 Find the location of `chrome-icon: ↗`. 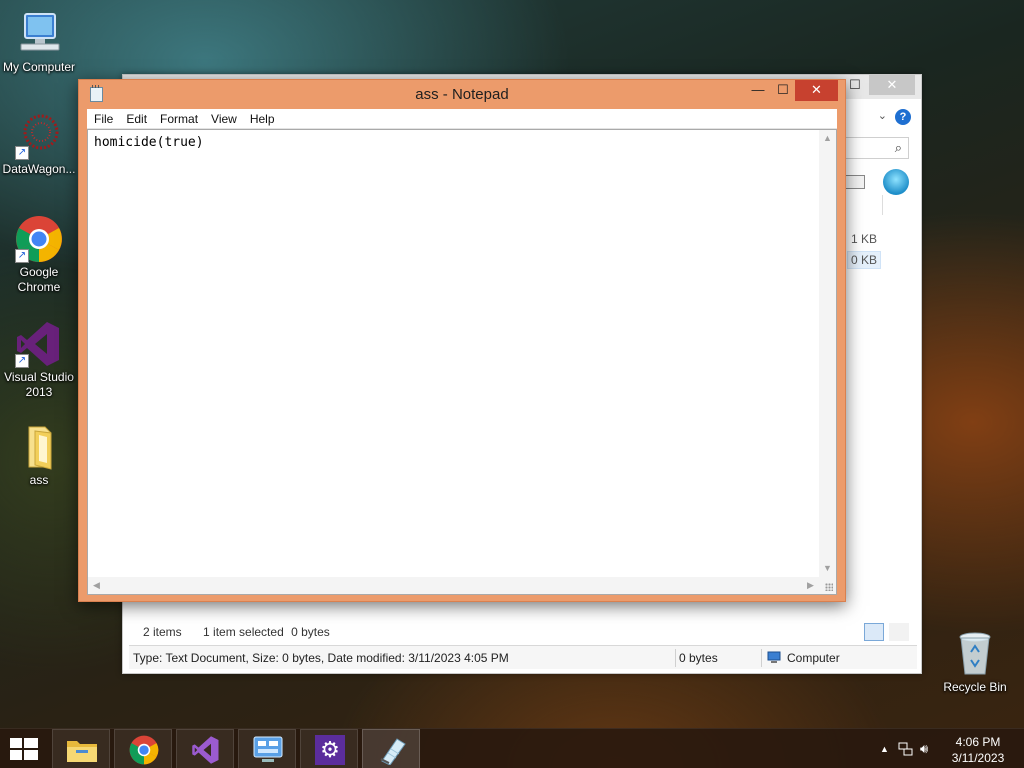

chrome-icon: ↗ is located at coordinates (39, 239).